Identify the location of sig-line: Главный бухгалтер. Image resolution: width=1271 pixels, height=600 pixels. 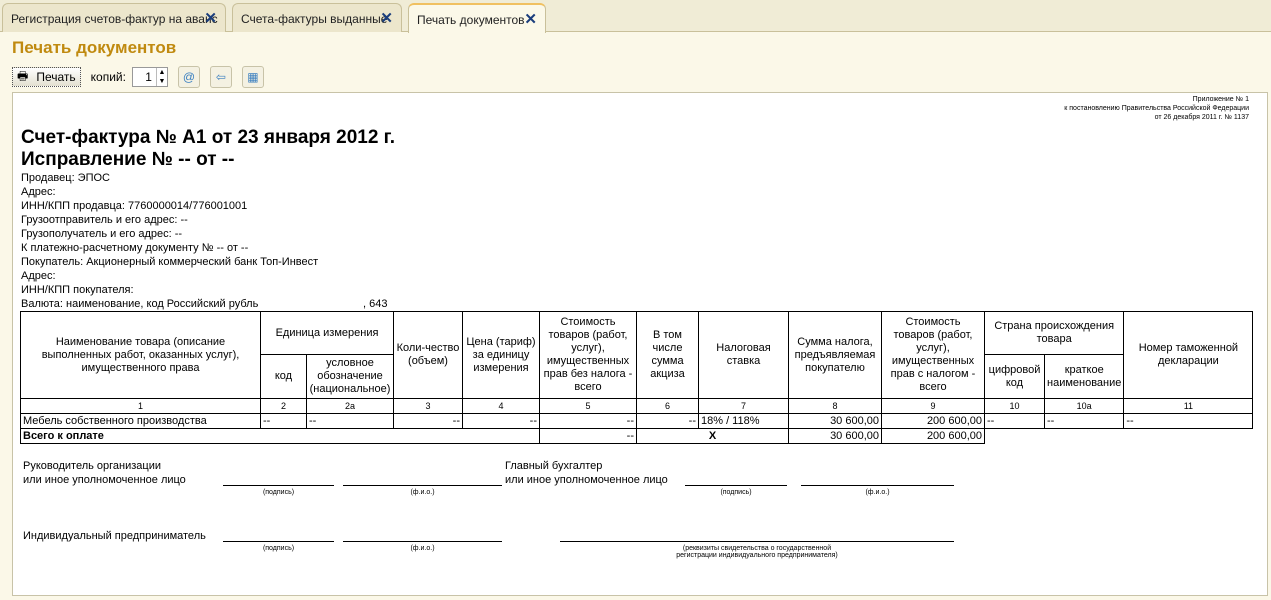
(554, 466).